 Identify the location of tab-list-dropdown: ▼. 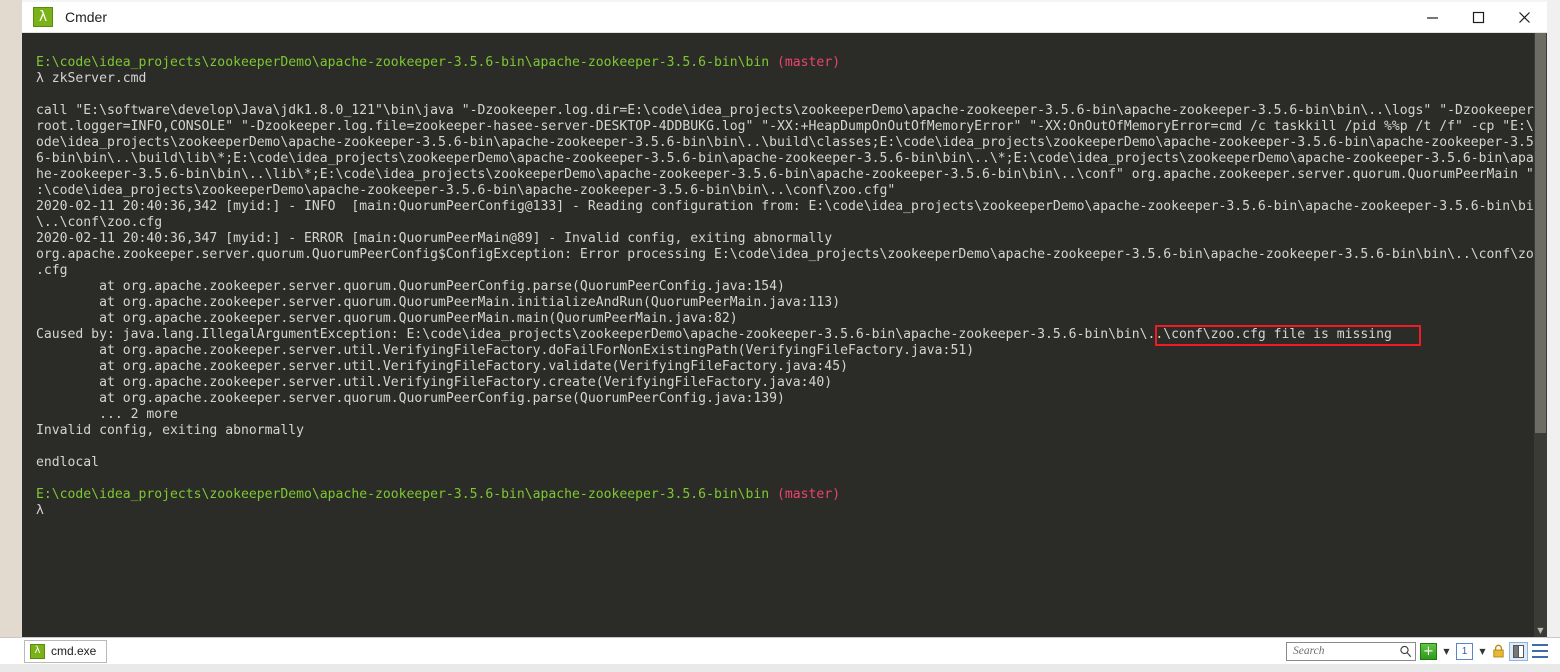
(1482, 651).